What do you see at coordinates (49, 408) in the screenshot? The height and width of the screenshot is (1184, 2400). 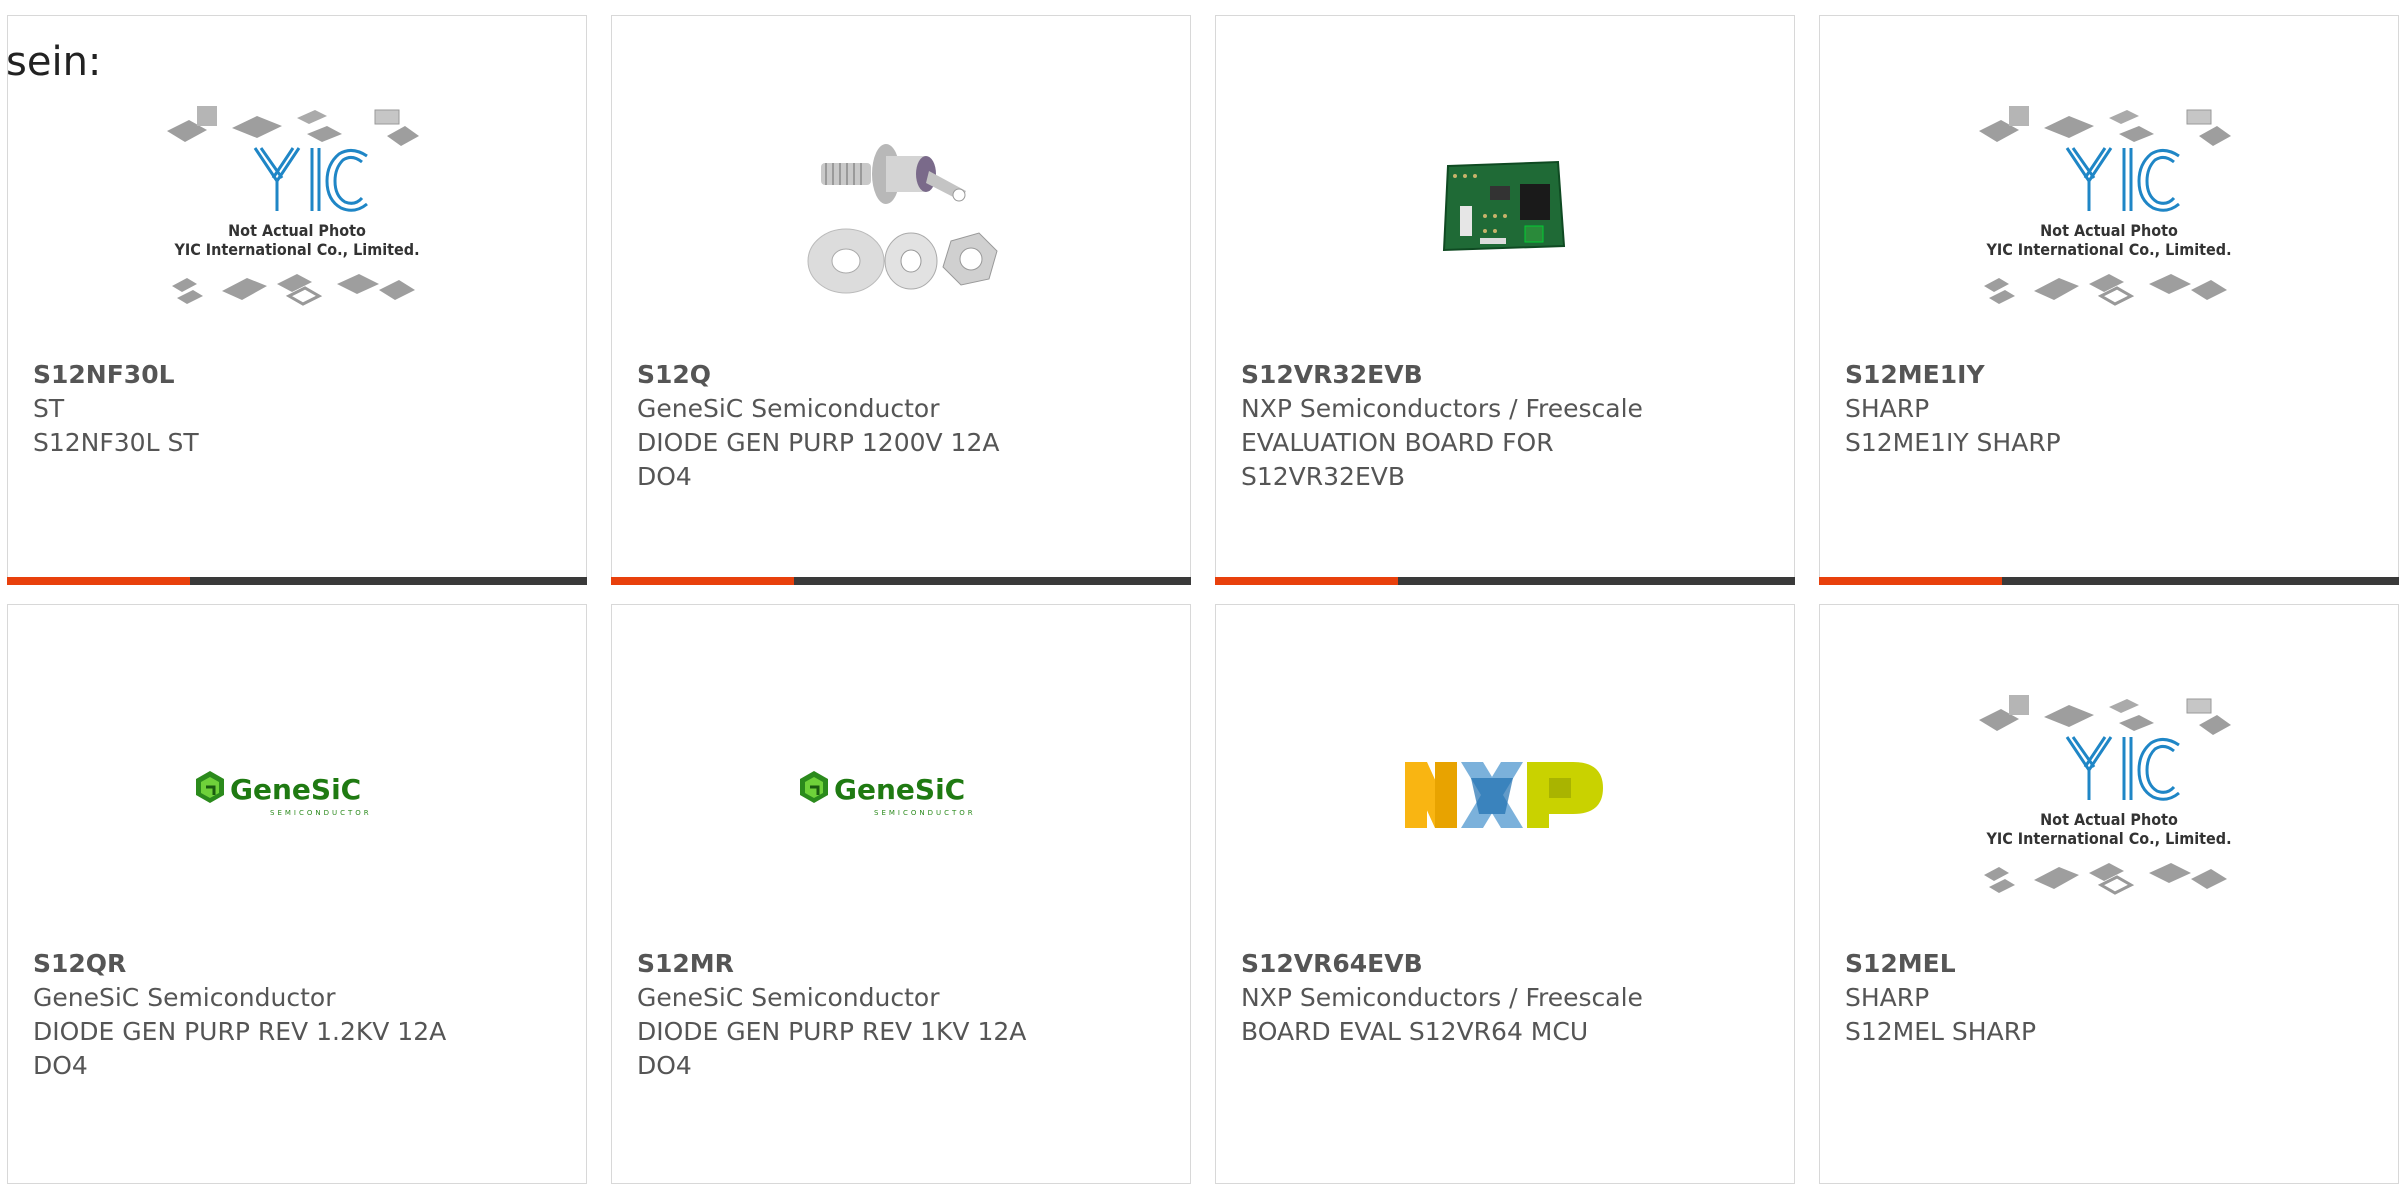 I see `manufacturer: ST` at bounding box center [49, 408].